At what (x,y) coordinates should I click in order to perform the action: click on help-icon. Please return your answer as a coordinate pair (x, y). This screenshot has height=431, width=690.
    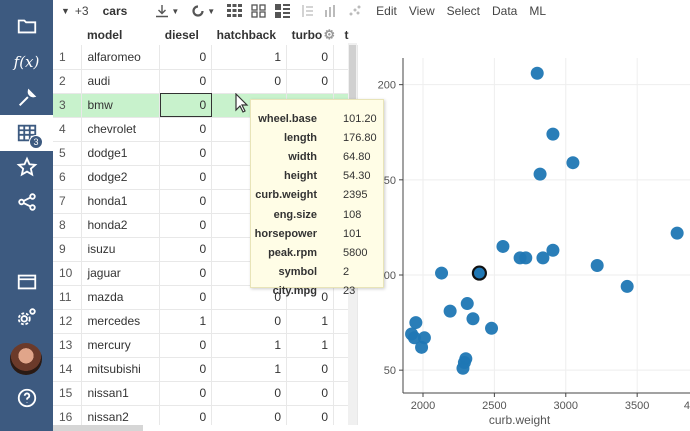
    Looking at the image, I should click on (26, 398).